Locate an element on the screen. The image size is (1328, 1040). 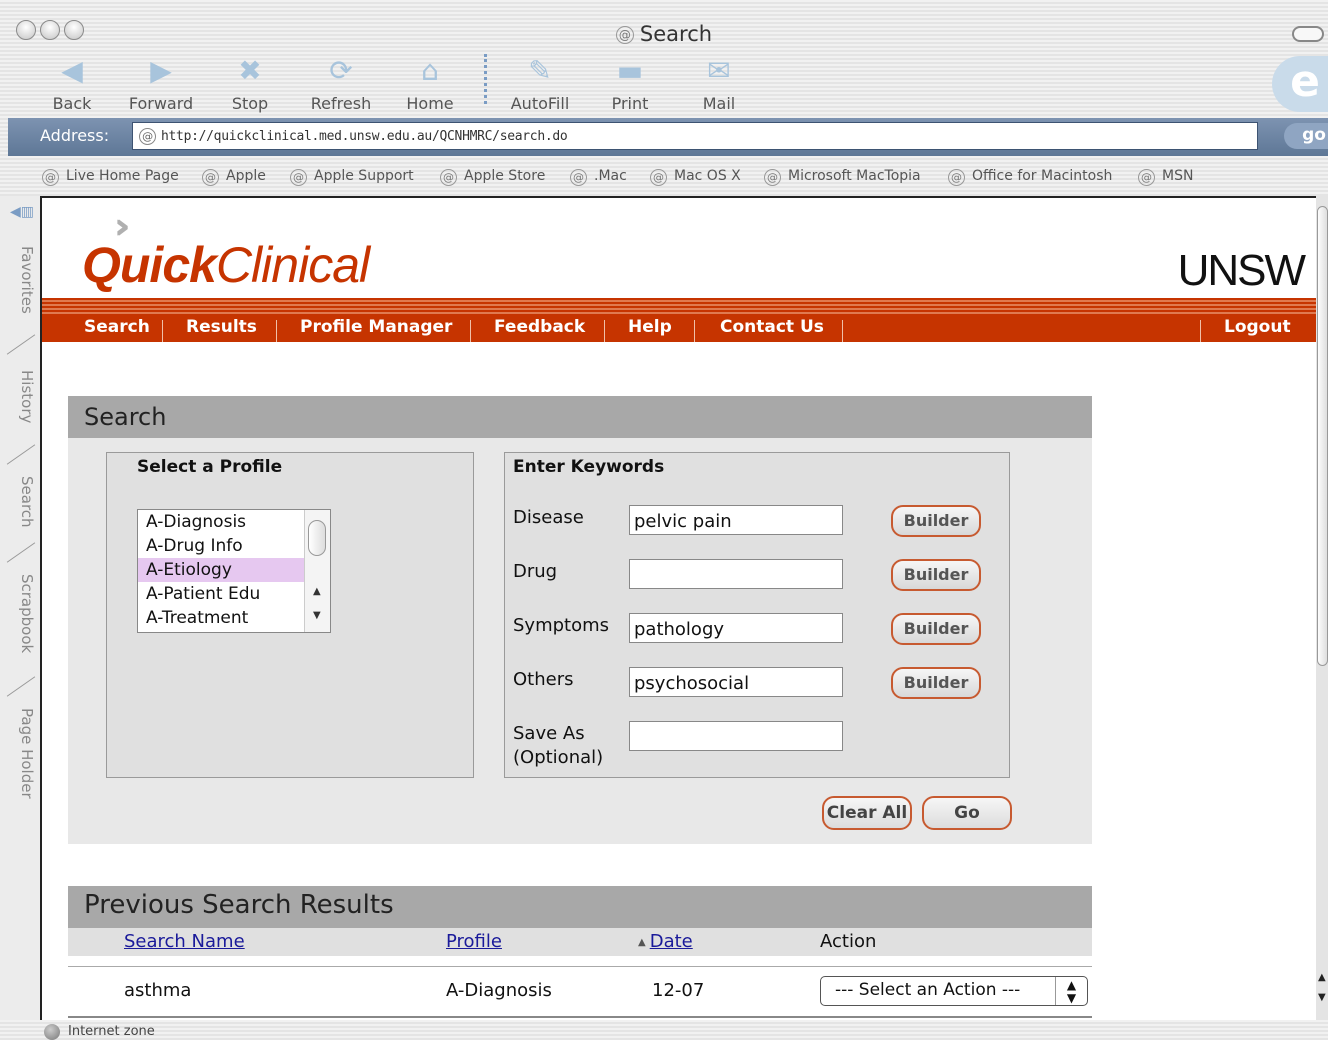
refresh-button: ⟳ Refresh is located at coordinates (341, 83).